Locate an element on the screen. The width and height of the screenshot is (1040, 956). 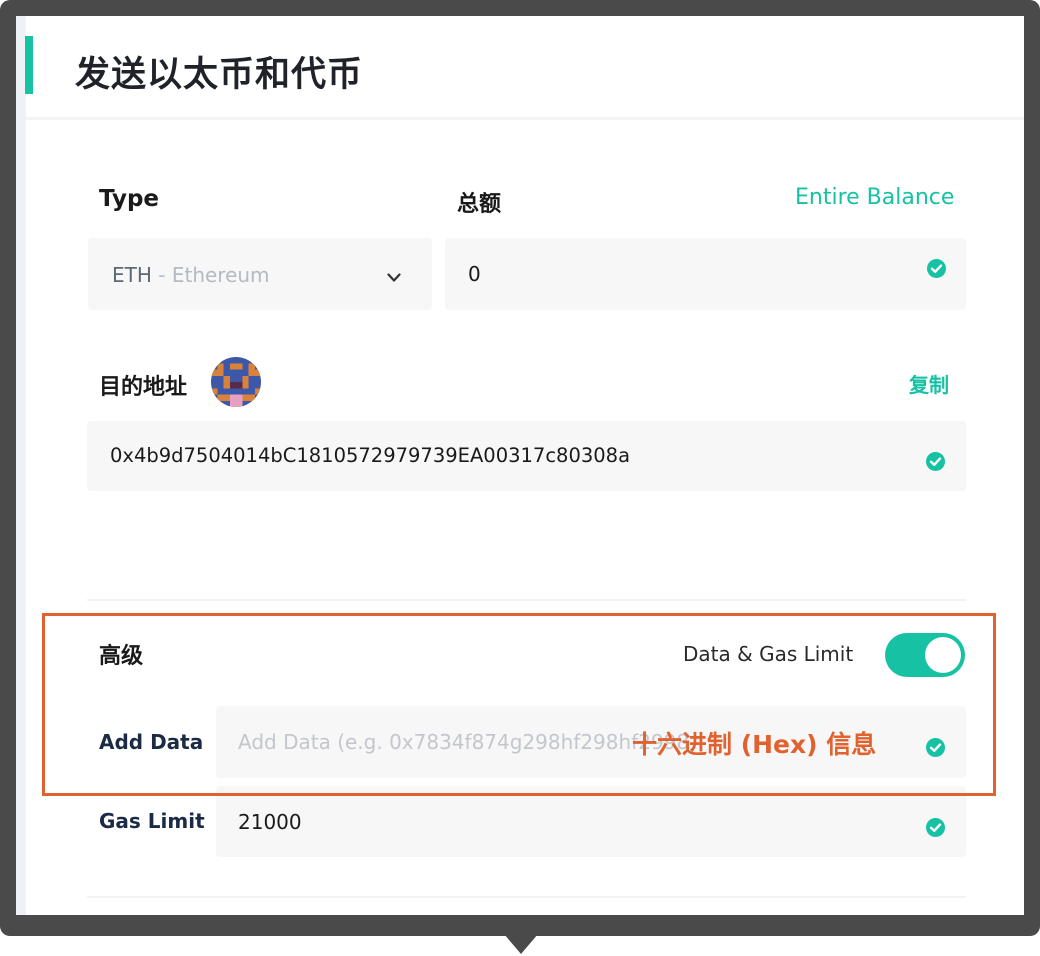
gas-limit-value: 21000 is located at coordinates (270, 822).